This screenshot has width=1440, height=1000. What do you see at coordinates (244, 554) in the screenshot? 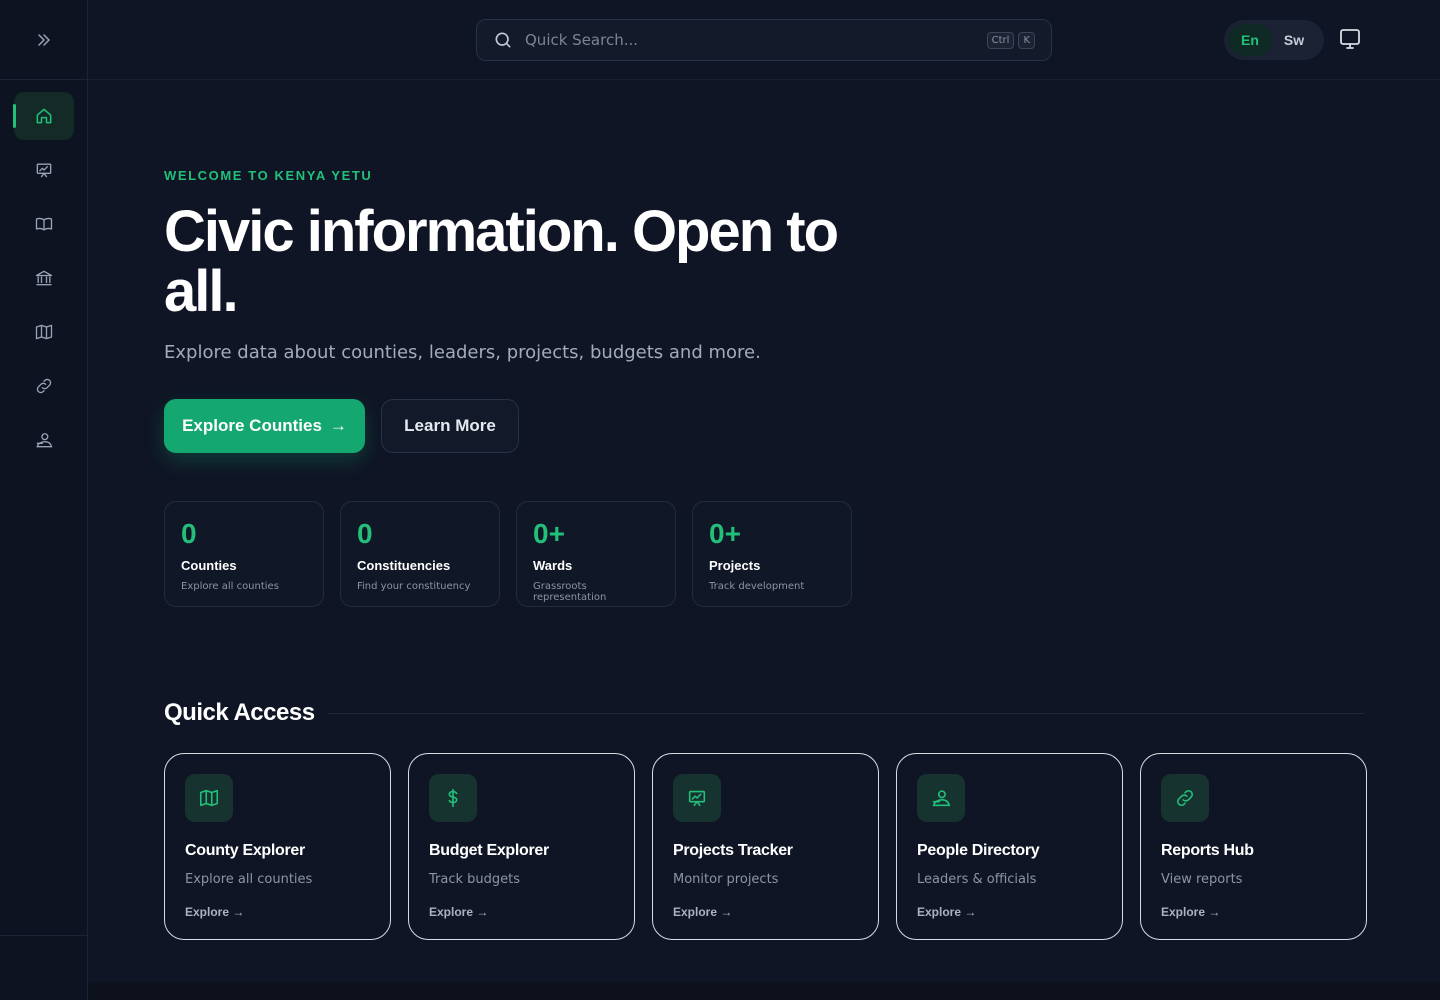
I see `stat-card: 0 Counties Explore all counties` at bounding box center [244, 554].